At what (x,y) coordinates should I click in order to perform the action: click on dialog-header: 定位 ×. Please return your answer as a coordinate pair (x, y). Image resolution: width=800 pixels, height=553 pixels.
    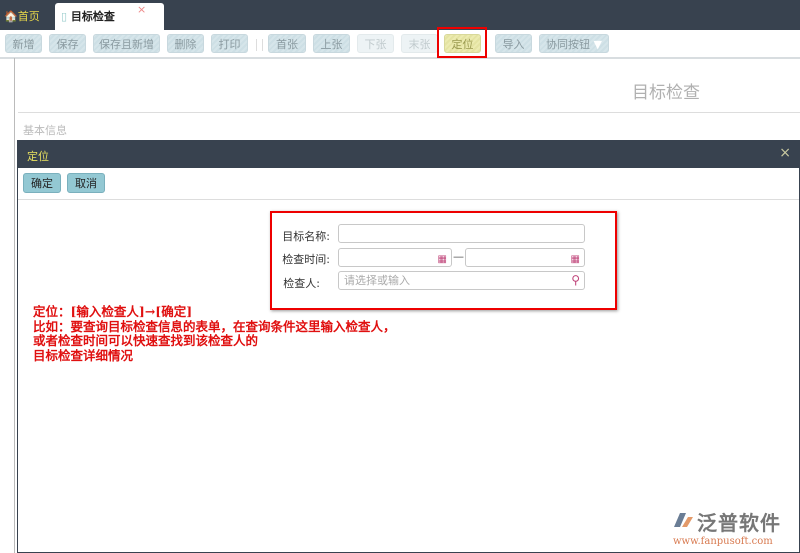
    Looking at the image, I should click on (408, 154).